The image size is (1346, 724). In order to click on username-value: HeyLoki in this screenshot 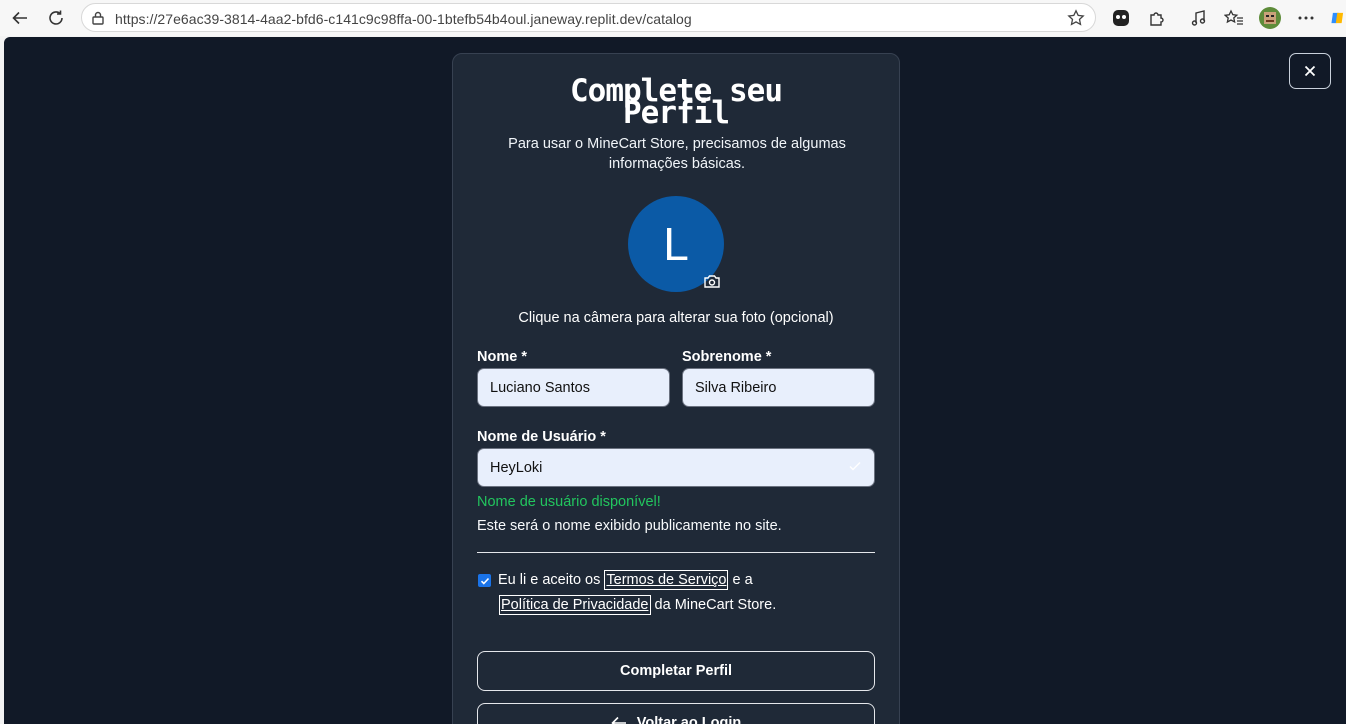, I will do `click(516, 467)`.